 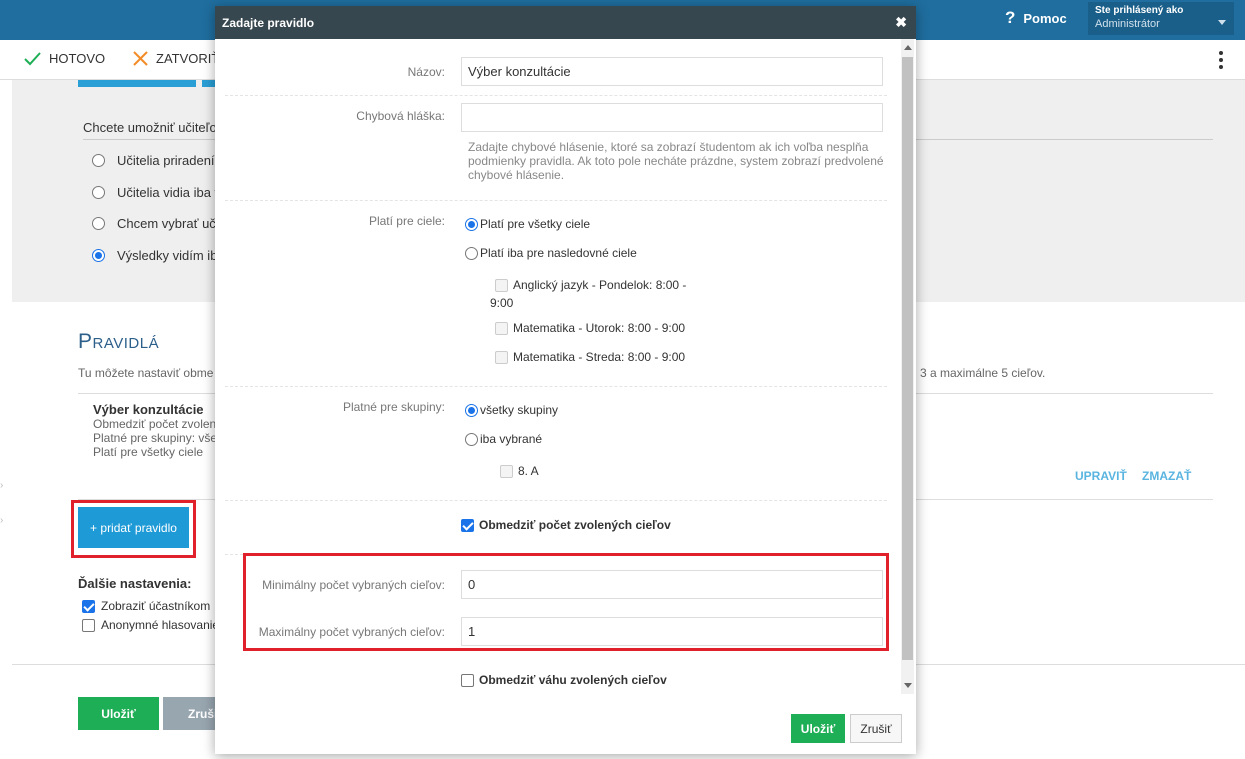 I want to click on done-button: HOTOVO, so click(x=64, y=58).